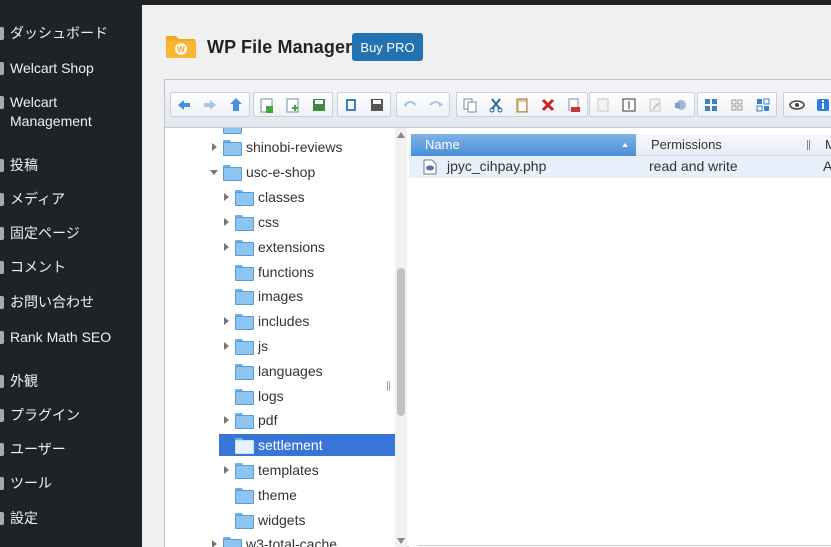 Image resolution: width=831 pixels, height=547 pixels. Describe the element at coordinates (629, 104) in the screenshot. I see `rename-button` at that location.